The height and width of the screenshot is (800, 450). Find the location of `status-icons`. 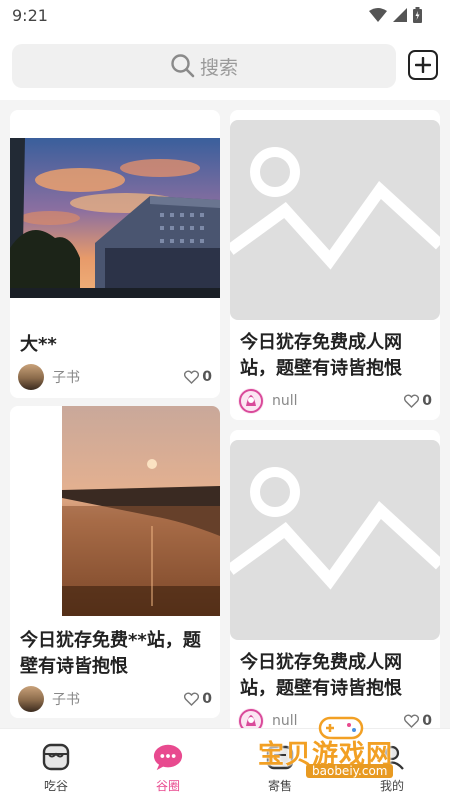

status-icons is located at coordinates (395, 15).